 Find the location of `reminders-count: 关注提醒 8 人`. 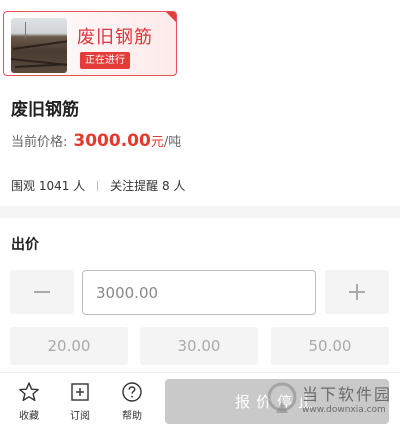

reminders-count: 关注提醒 8 人 is located at coordinates (148, 186).